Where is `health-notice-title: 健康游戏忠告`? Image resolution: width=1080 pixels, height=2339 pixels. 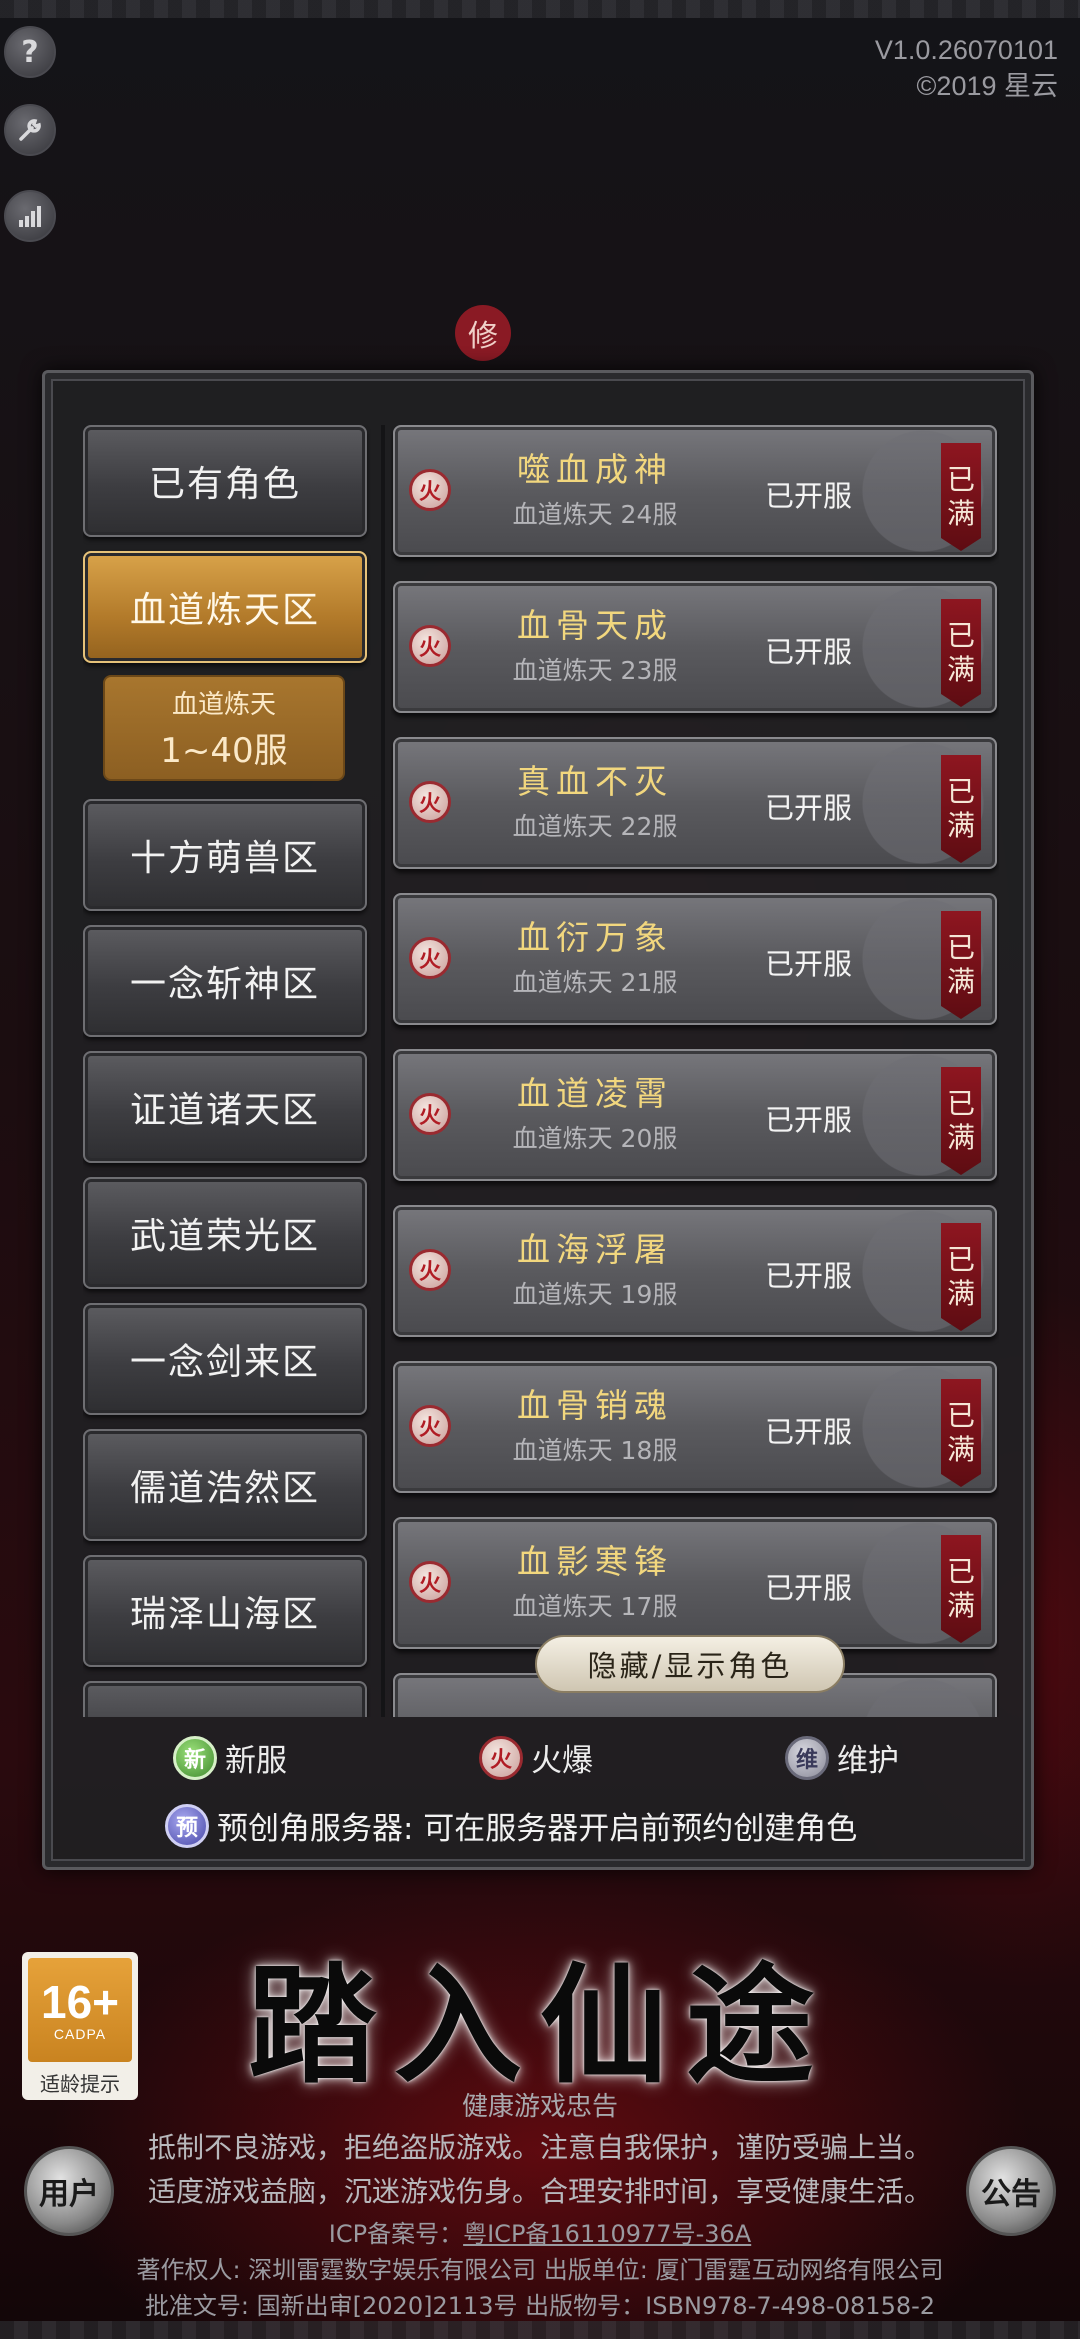 health-notice-title: 健康游戏忠告 is located at coordinates (539, 2107).